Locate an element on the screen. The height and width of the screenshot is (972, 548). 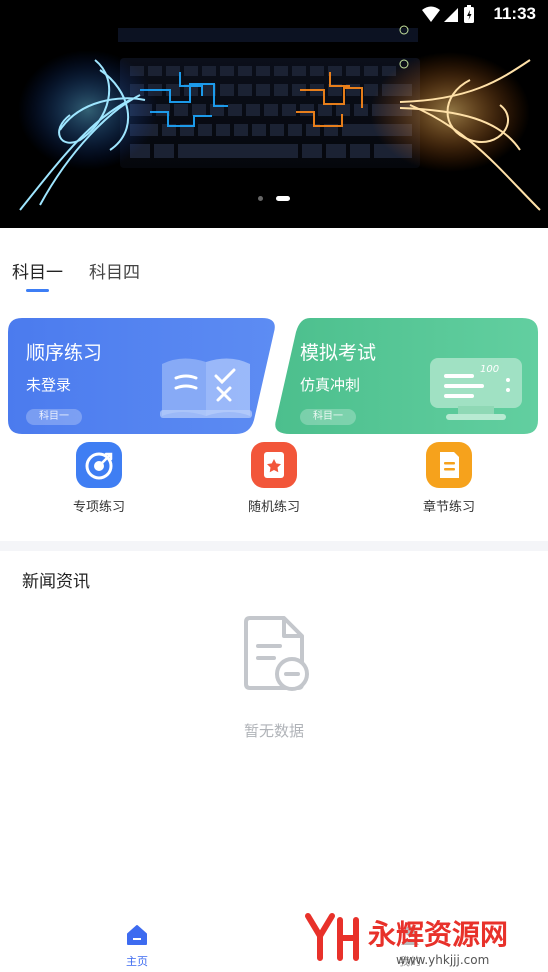
nav-home-label: 主页 is located at coordinates (137, 961).